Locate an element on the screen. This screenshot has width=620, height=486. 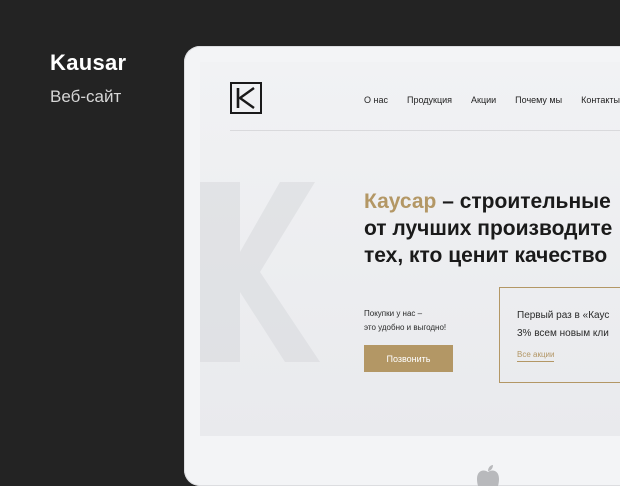
offer-line2: 3% всем новым кли is located at coordinates (563, 333).